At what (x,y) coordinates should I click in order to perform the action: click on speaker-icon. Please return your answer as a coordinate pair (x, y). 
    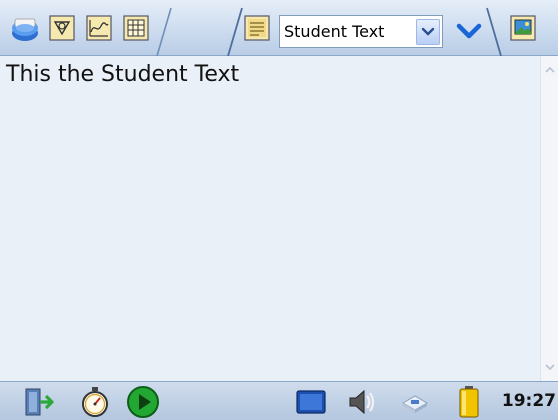
    Looking at the image, I should click on (362, 402).